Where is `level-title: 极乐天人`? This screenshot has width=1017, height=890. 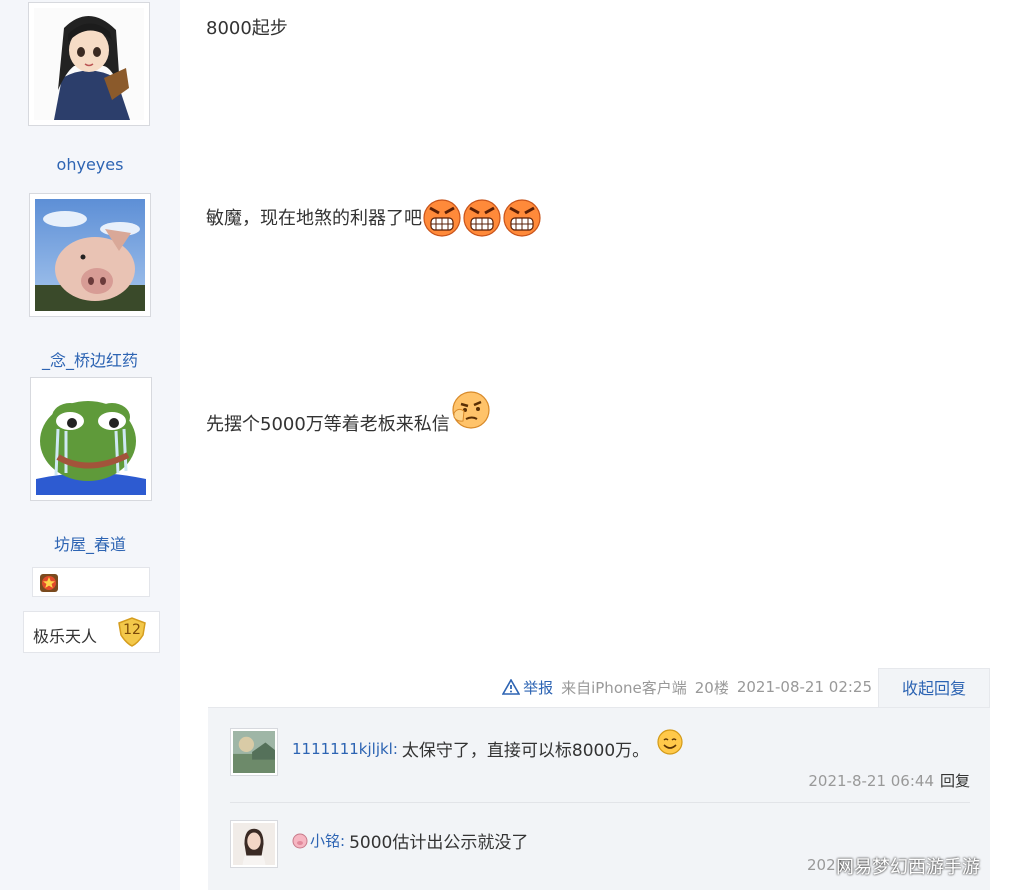 level-title: 极乐天人 is located at coordinates (65, 636).